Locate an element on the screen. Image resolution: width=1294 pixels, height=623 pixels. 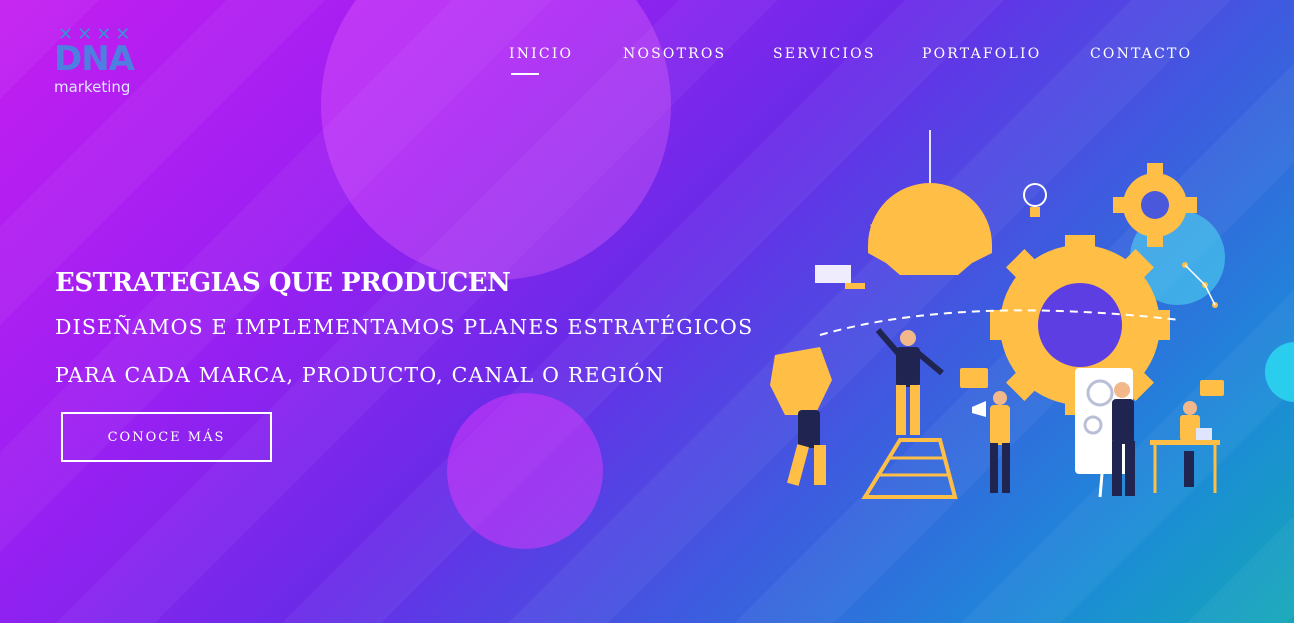
nav-item-servicios: SERVICIOS is located at coordinates (824, 54).